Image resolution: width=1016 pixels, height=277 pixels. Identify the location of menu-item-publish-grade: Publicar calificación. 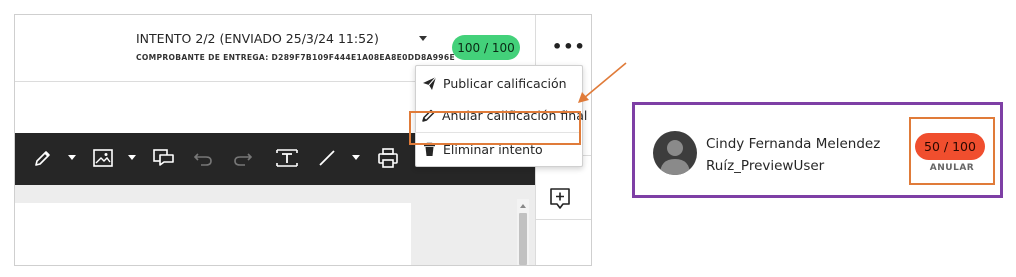
(498, 83).